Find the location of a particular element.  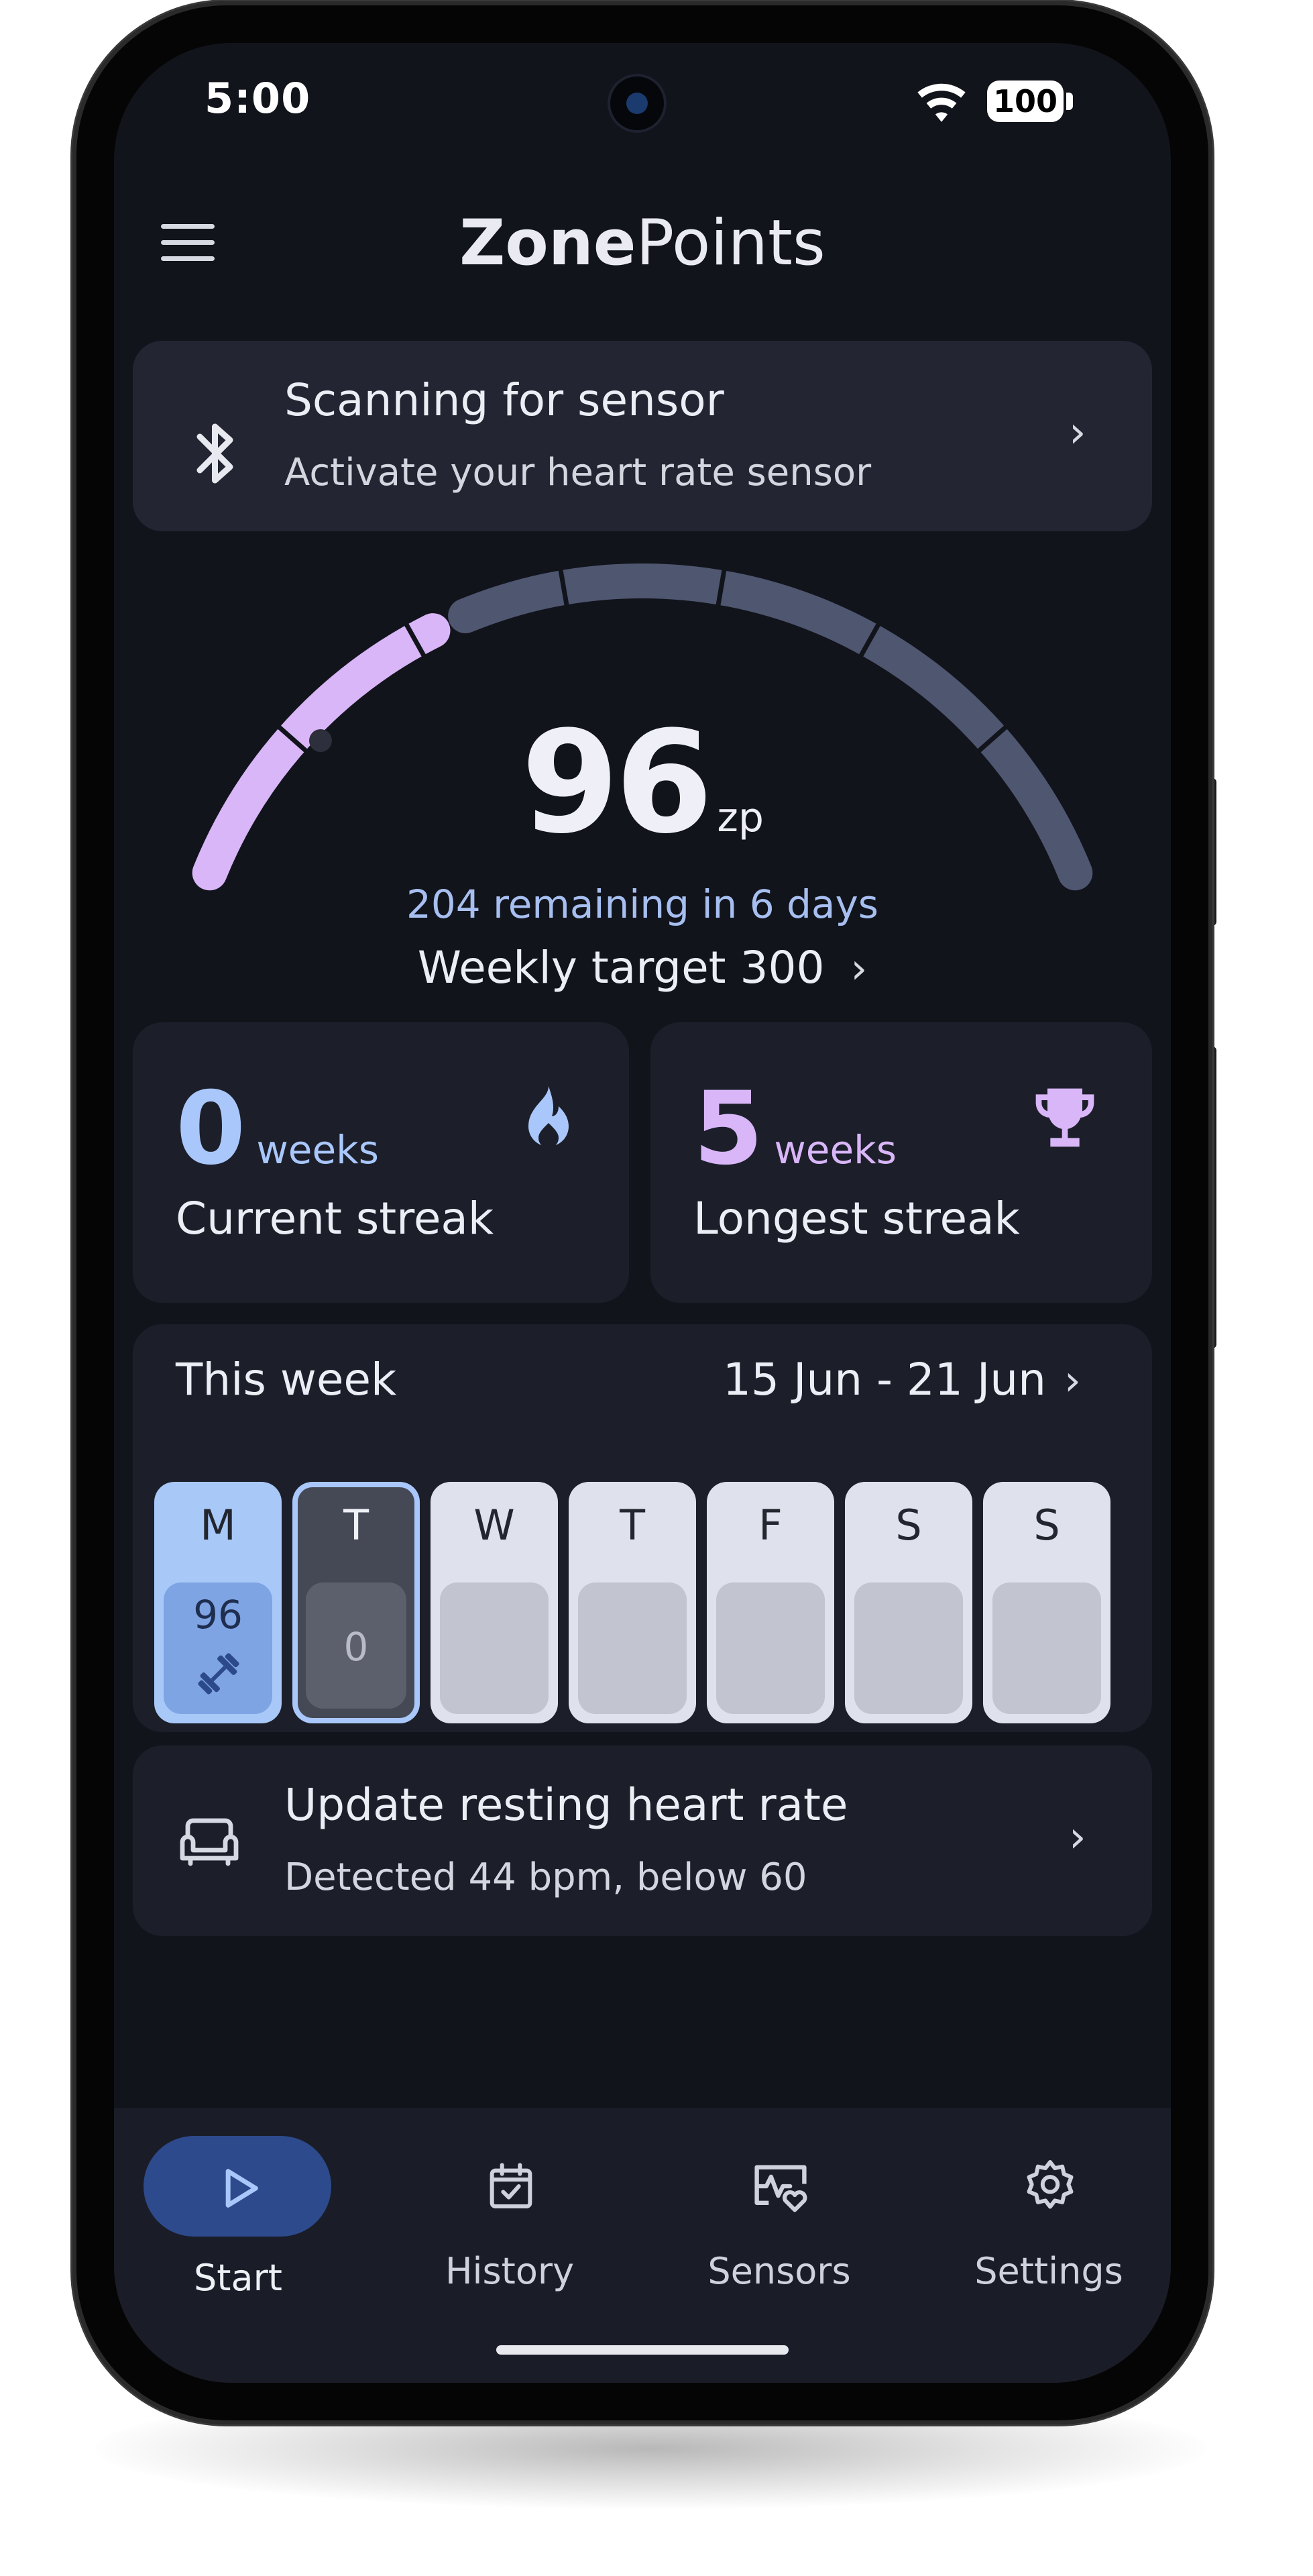

points-display: 96 zp is located at coordinates (642, 782).